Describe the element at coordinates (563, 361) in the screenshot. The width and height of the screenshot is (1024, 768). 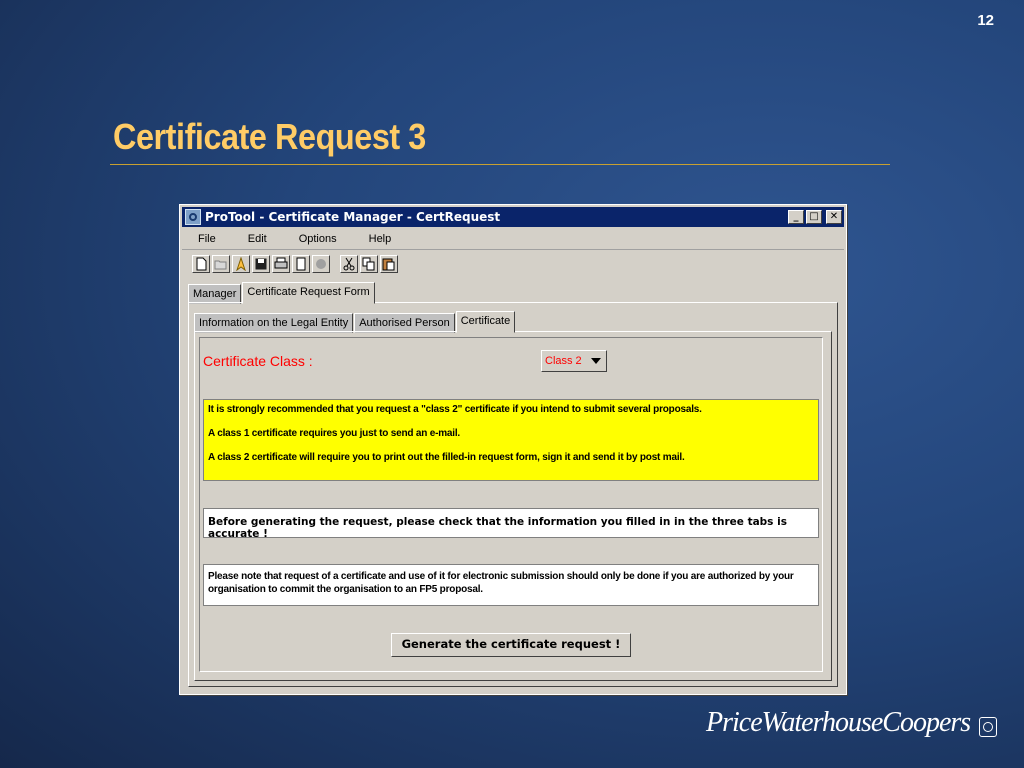
I see `certificate-class-value: Class 2` at that location.